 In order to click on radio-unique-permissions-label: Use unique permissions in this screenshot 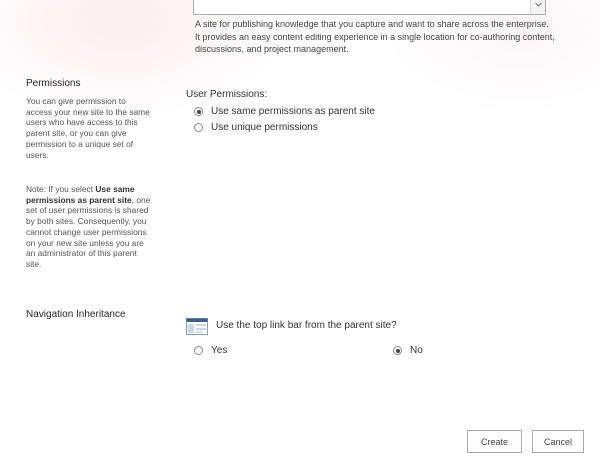, I will do `click(264, 127)`.